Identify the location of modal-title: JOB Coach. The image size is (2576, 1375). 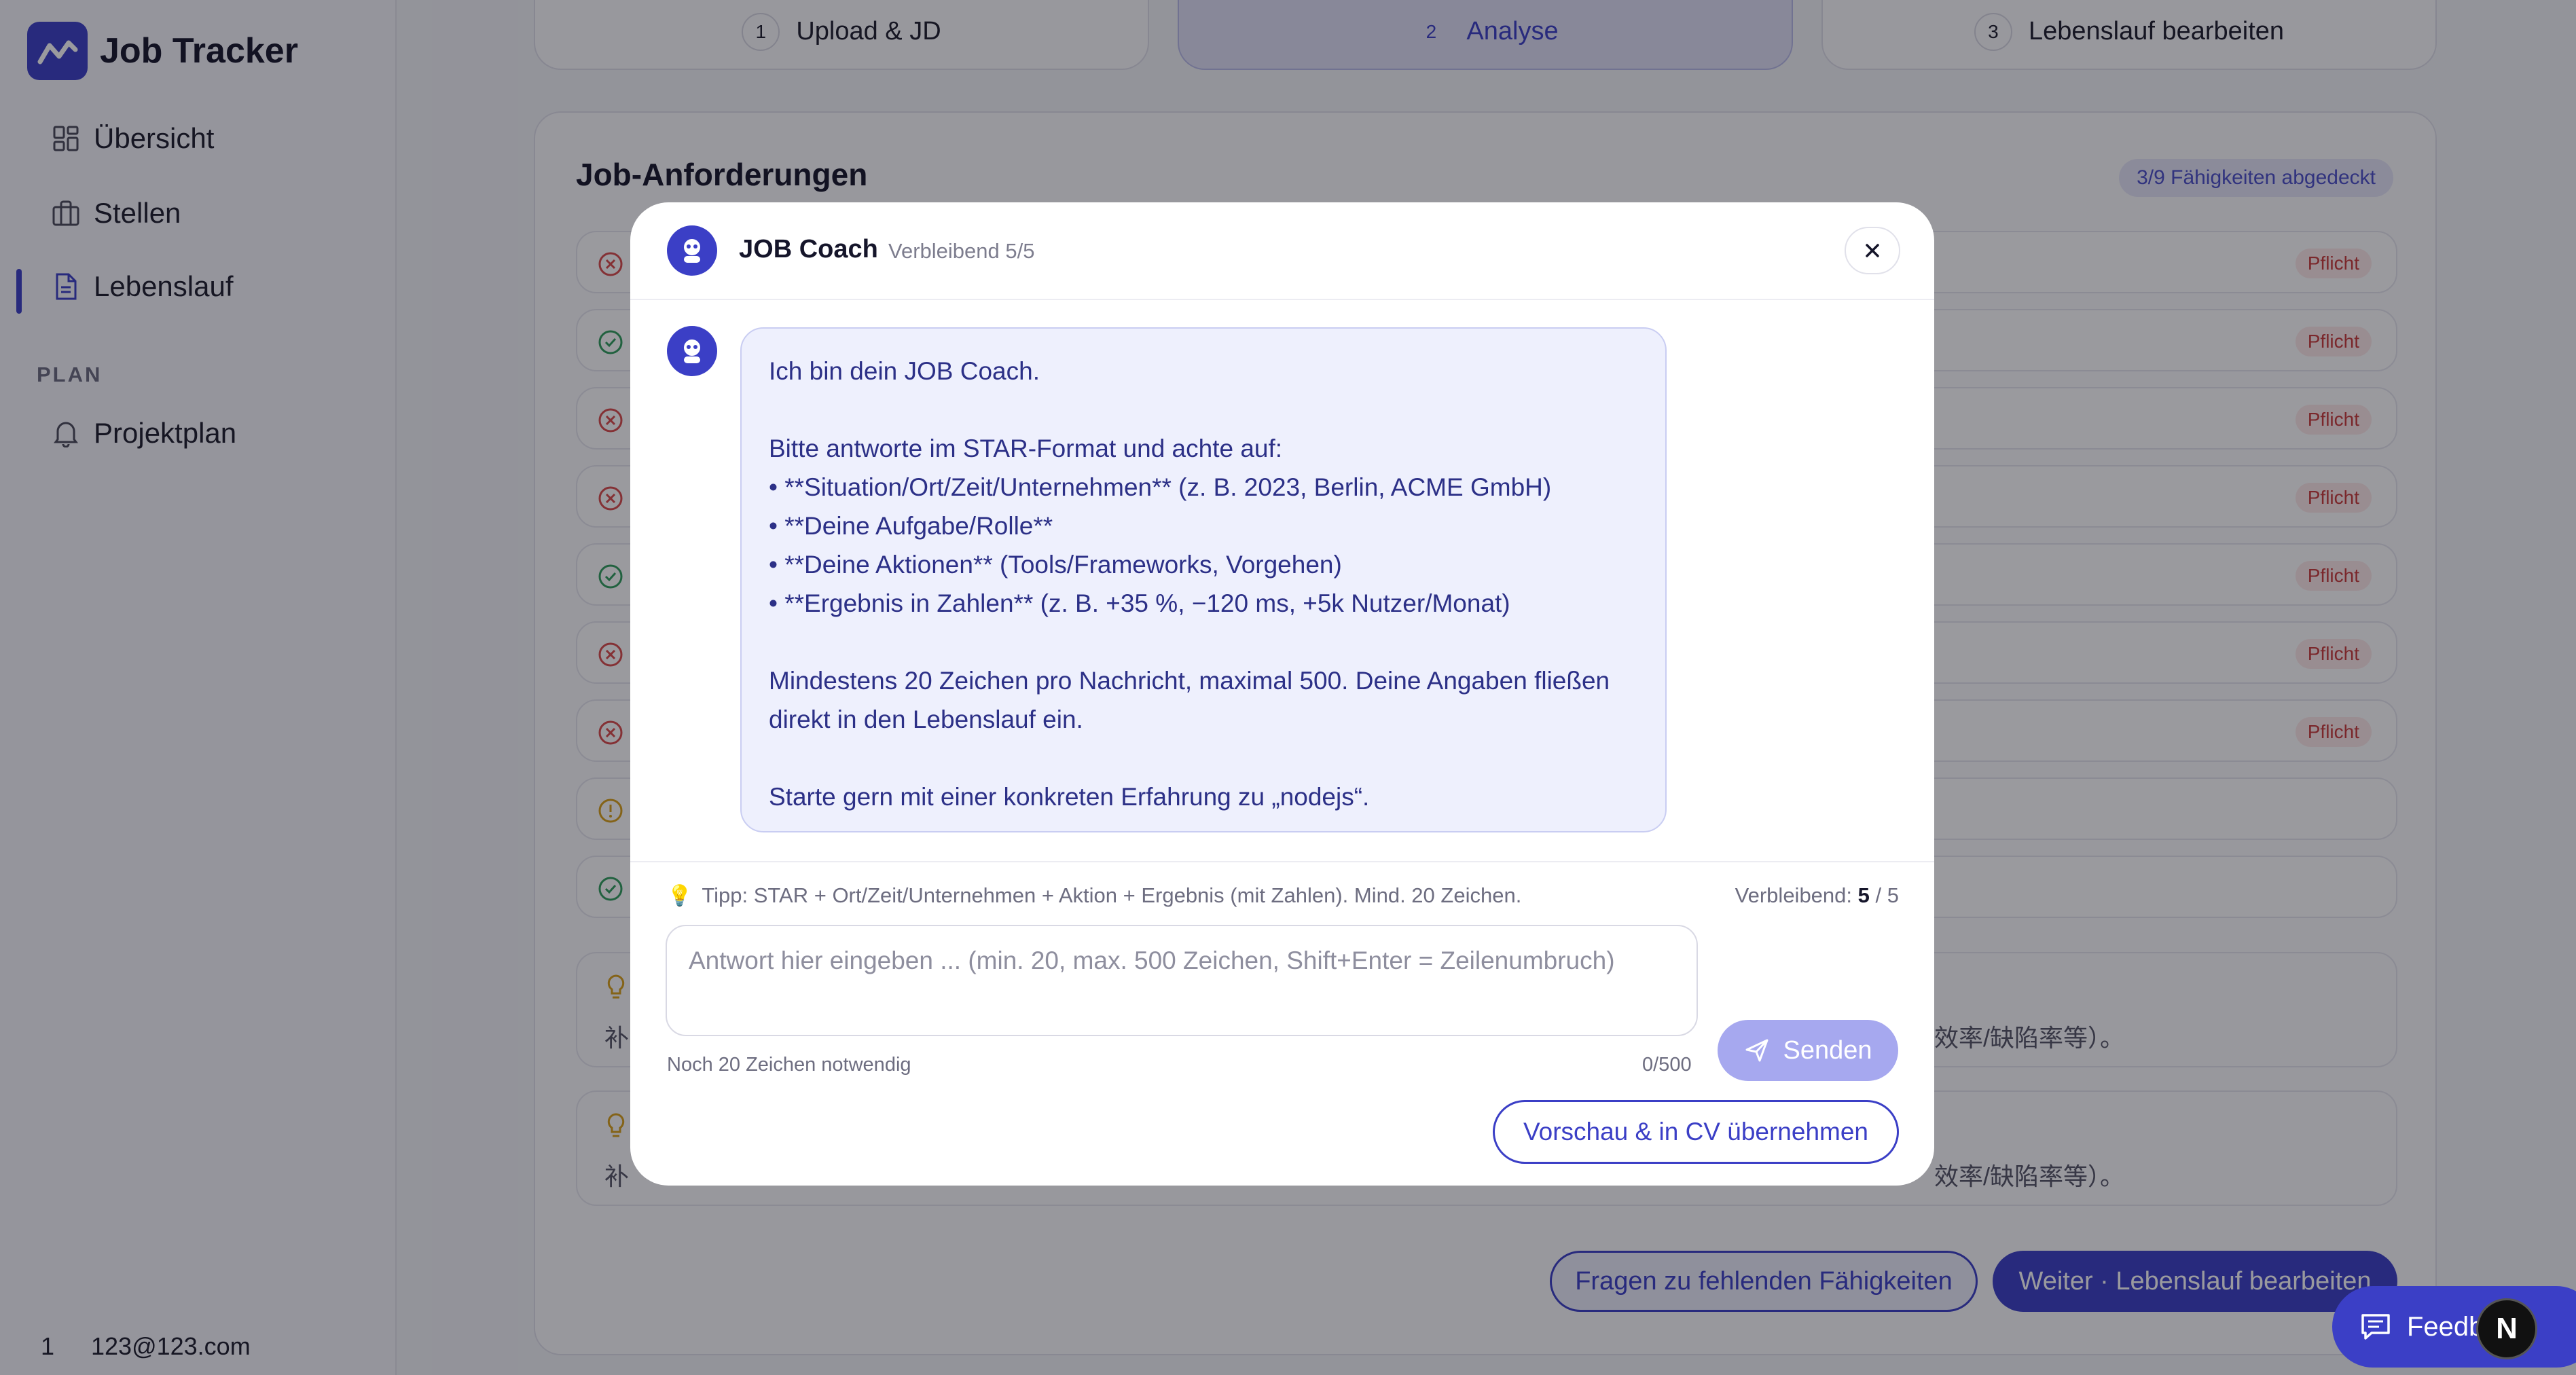
(808, 249).